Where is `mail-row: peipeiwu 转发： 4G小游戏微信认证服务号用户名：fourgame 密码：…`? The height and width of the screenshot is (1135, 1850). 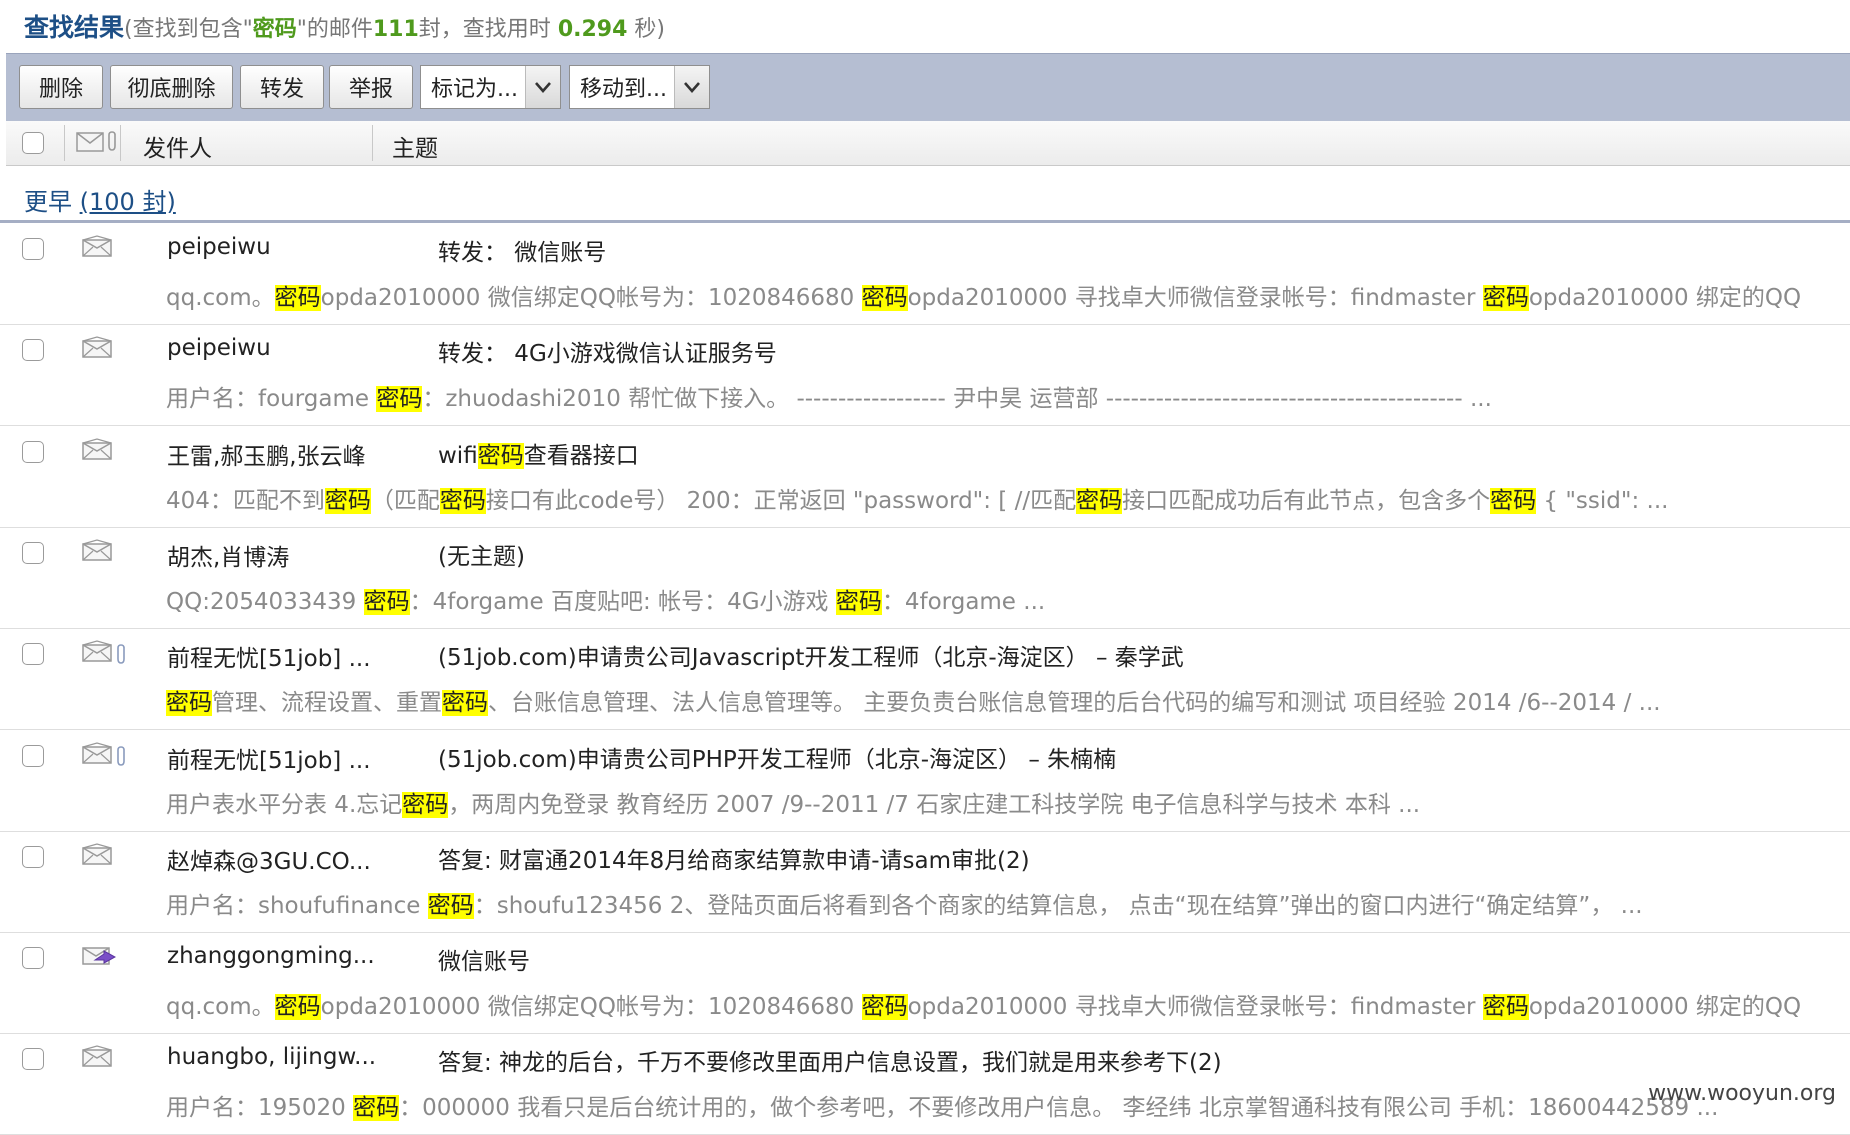 mail-row: peipeiwu 转发： 4G小游戏微信认证服务号用户名：fourgame 密码：… is located at coordinates (925, 376).